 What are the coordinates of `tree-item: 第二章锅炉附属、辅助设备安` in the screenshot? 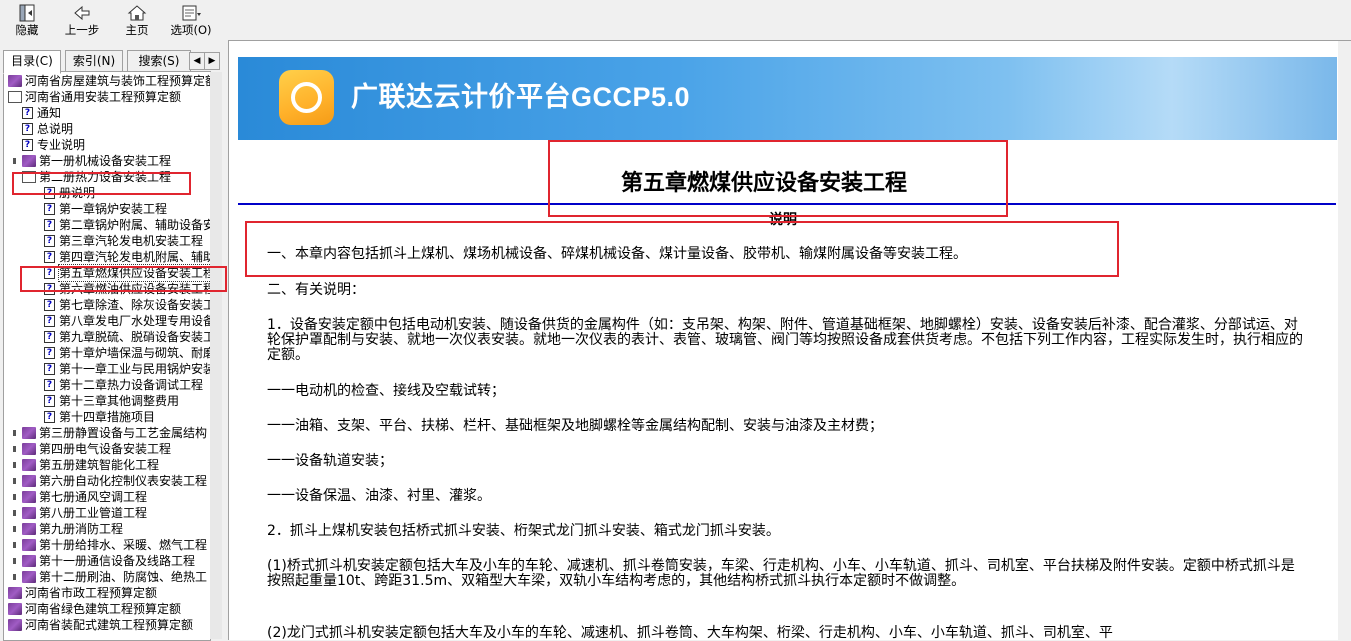 It's located at (127, 225).